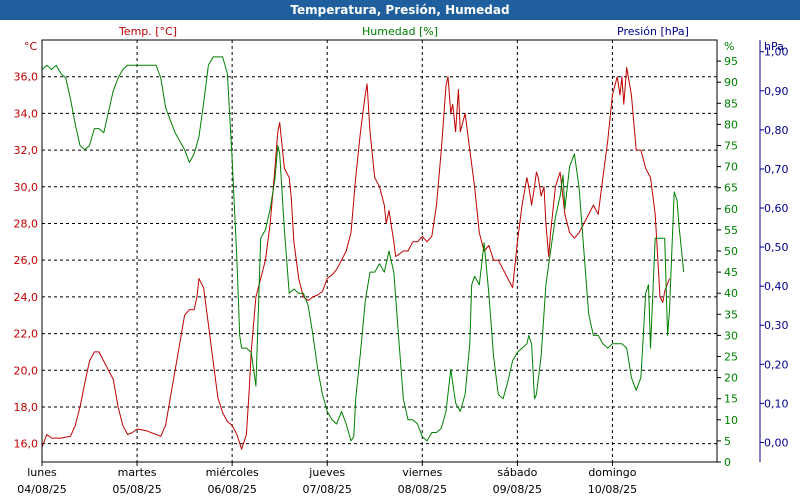  Describe the element at coordinates (26, 223) in the screenshot. I see `temp-tick-label: 28,0` at that location.